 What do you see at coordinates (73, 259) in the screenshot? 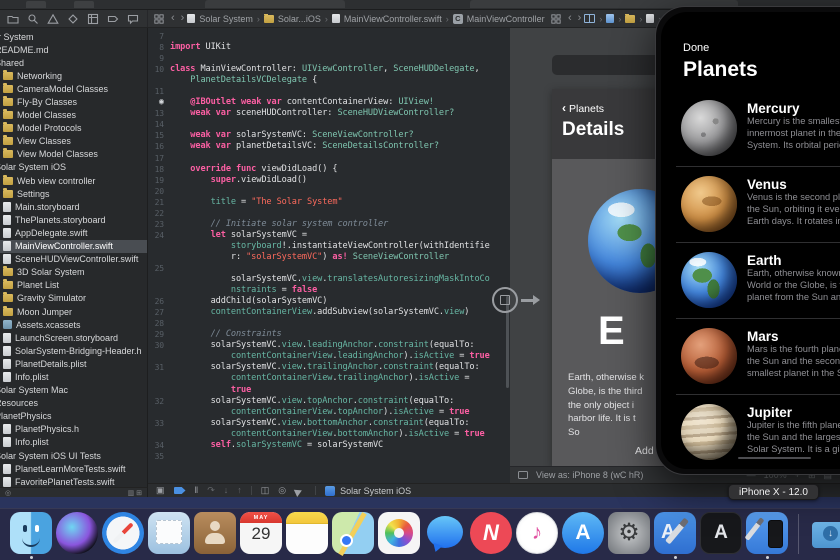
I see `sidebar-item-scenehudviewcontroller-swift: SceneHUDViewController.swift` at bounding box center [73, 259].